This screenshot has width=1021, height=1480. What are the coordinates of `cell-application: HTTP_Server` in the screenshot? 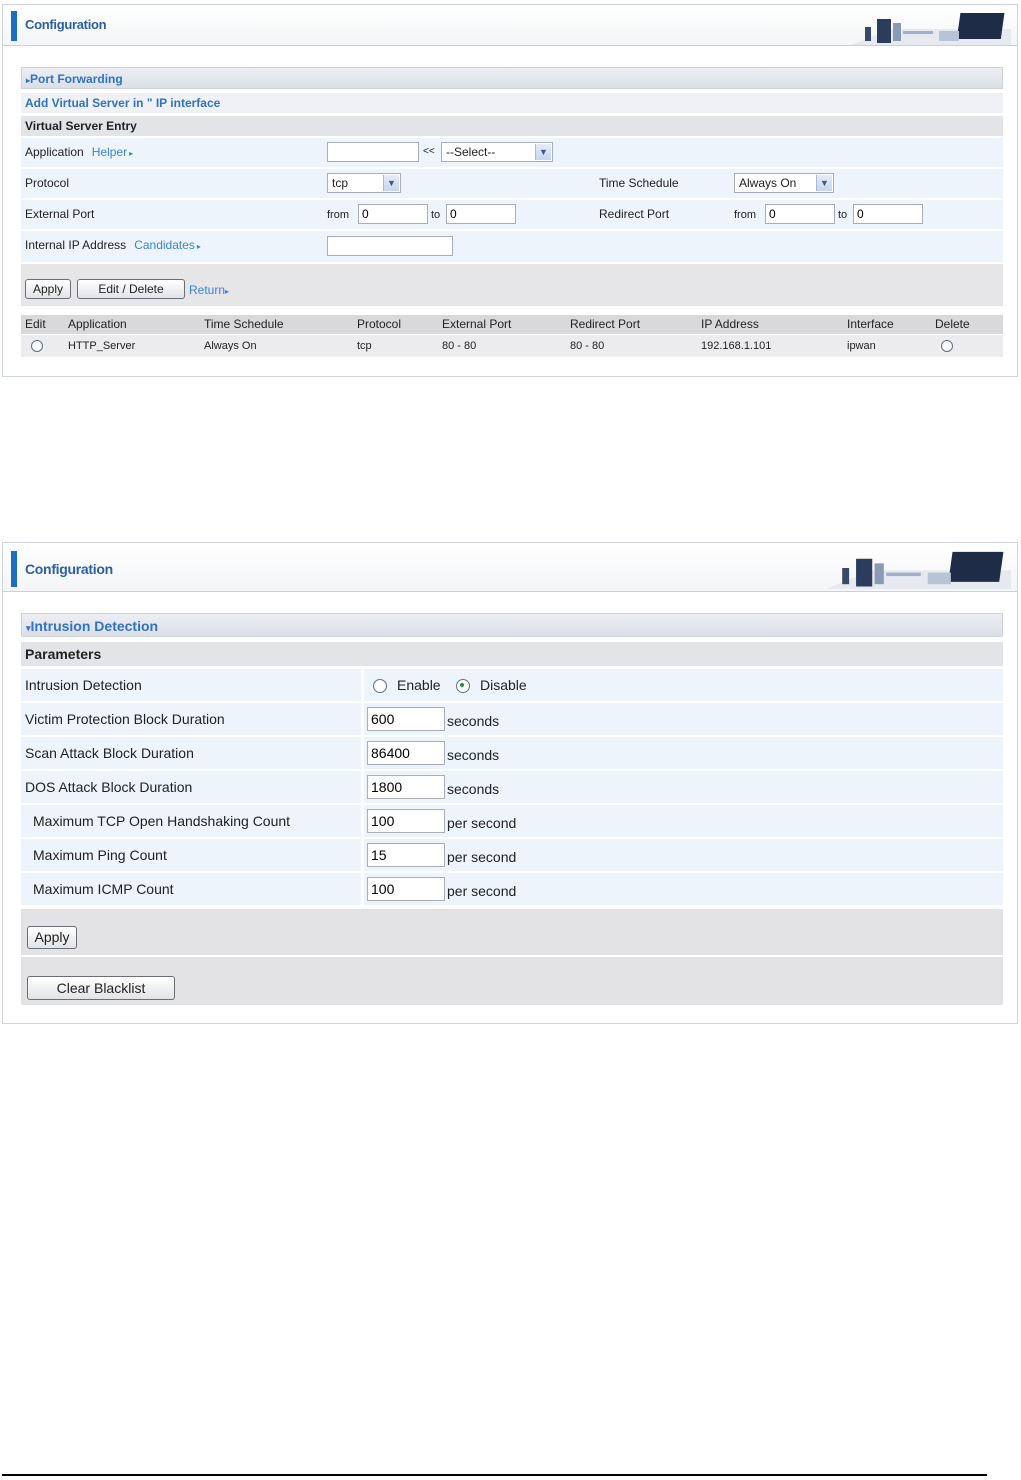 It's located at (102, 346).